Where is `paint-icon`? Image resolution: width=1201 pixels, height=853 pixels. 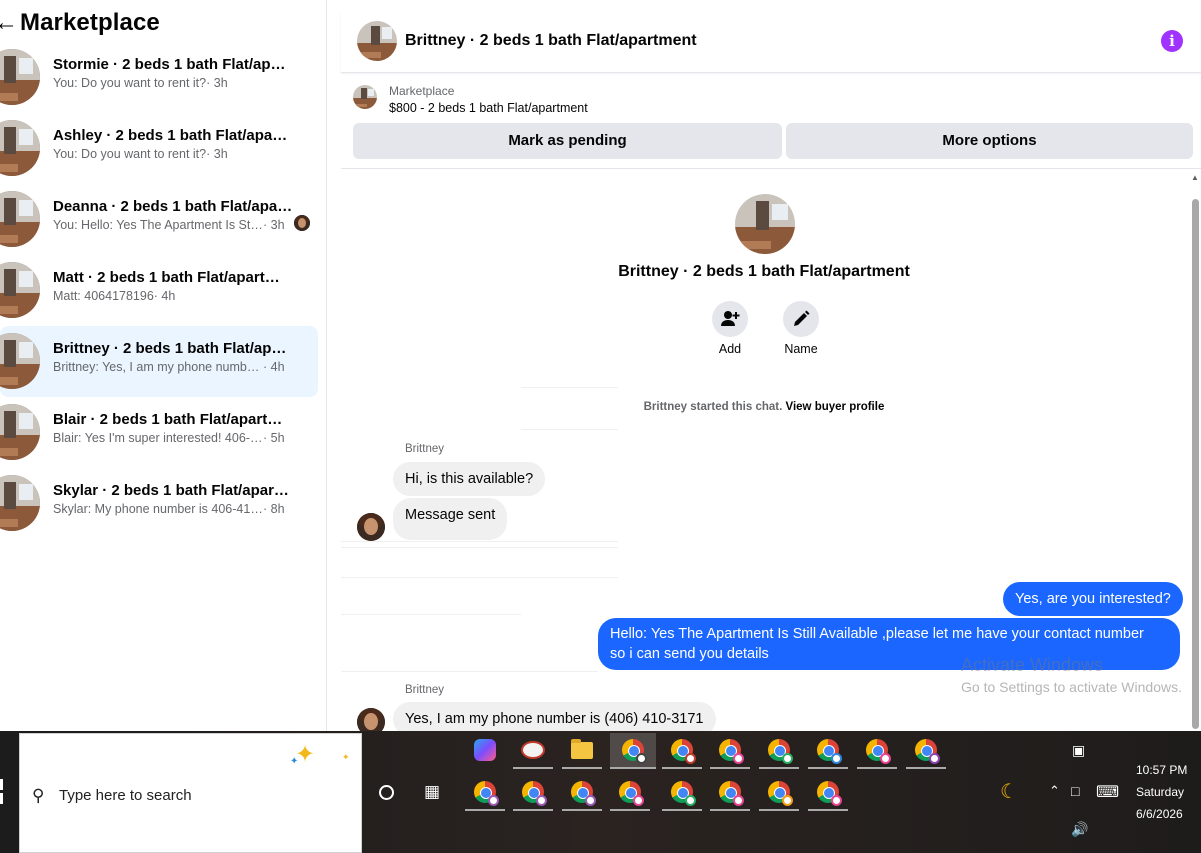
paint-icon is located at coordinates (533, 751).